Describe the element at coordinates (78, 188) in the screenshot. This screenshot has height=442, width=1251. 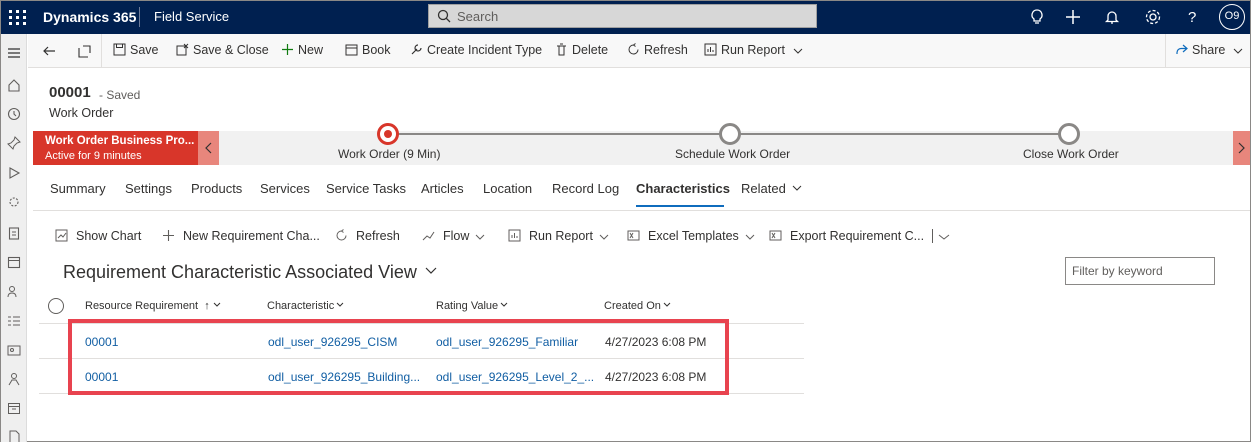
I see `tab-summary: Summary` at that location.